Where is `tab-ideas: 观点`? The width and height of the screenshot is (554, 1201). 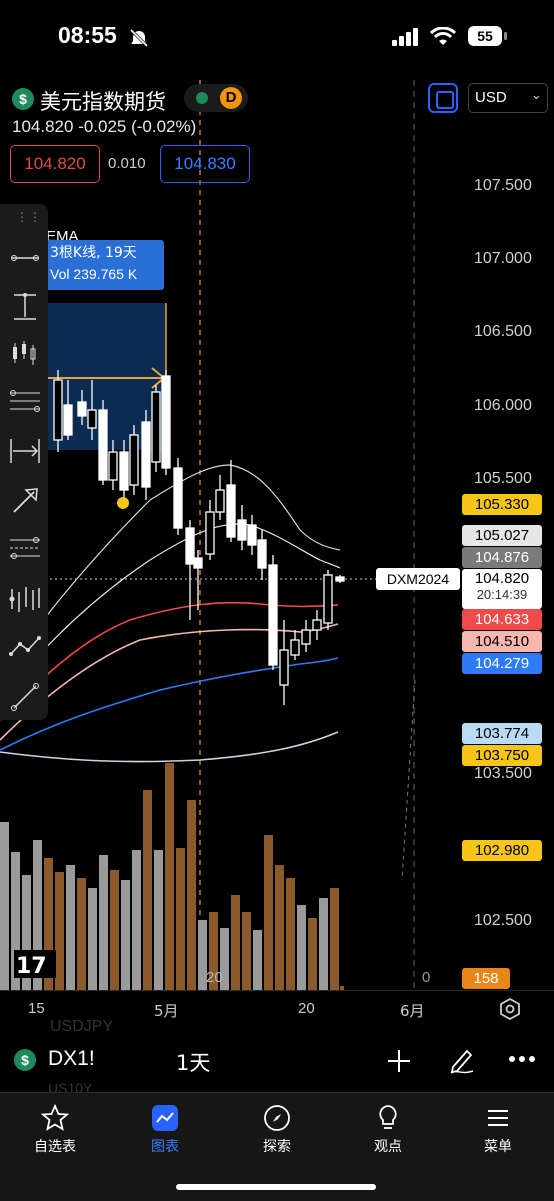 tab-ideas: 观点 is located at coordinates (388, 1128).